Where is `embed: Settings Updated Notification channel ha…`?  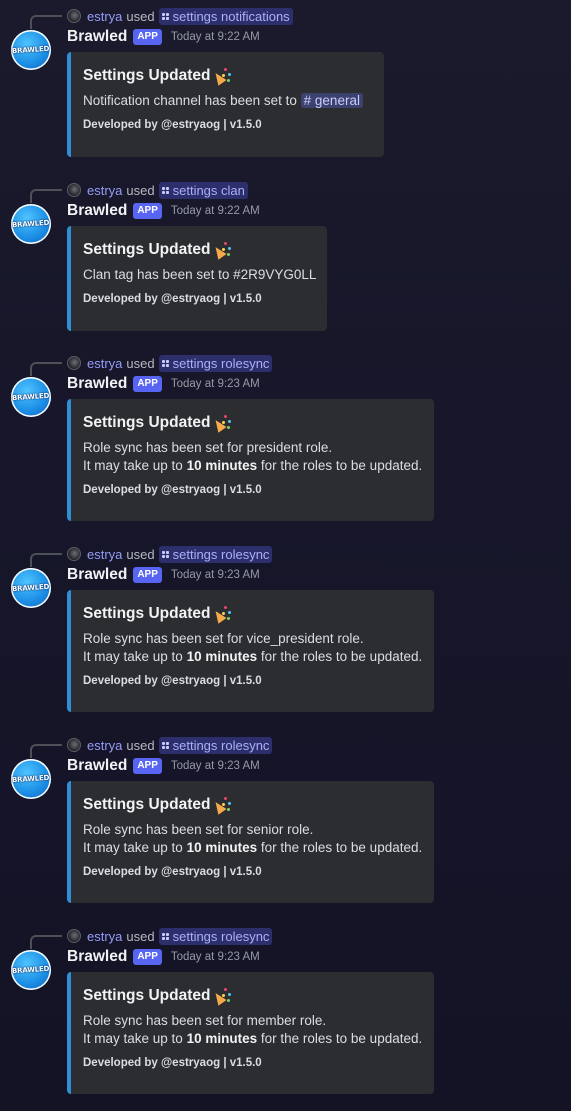
embed: Settings Updated Notification channel ha… is located at coordinates (225, 104).